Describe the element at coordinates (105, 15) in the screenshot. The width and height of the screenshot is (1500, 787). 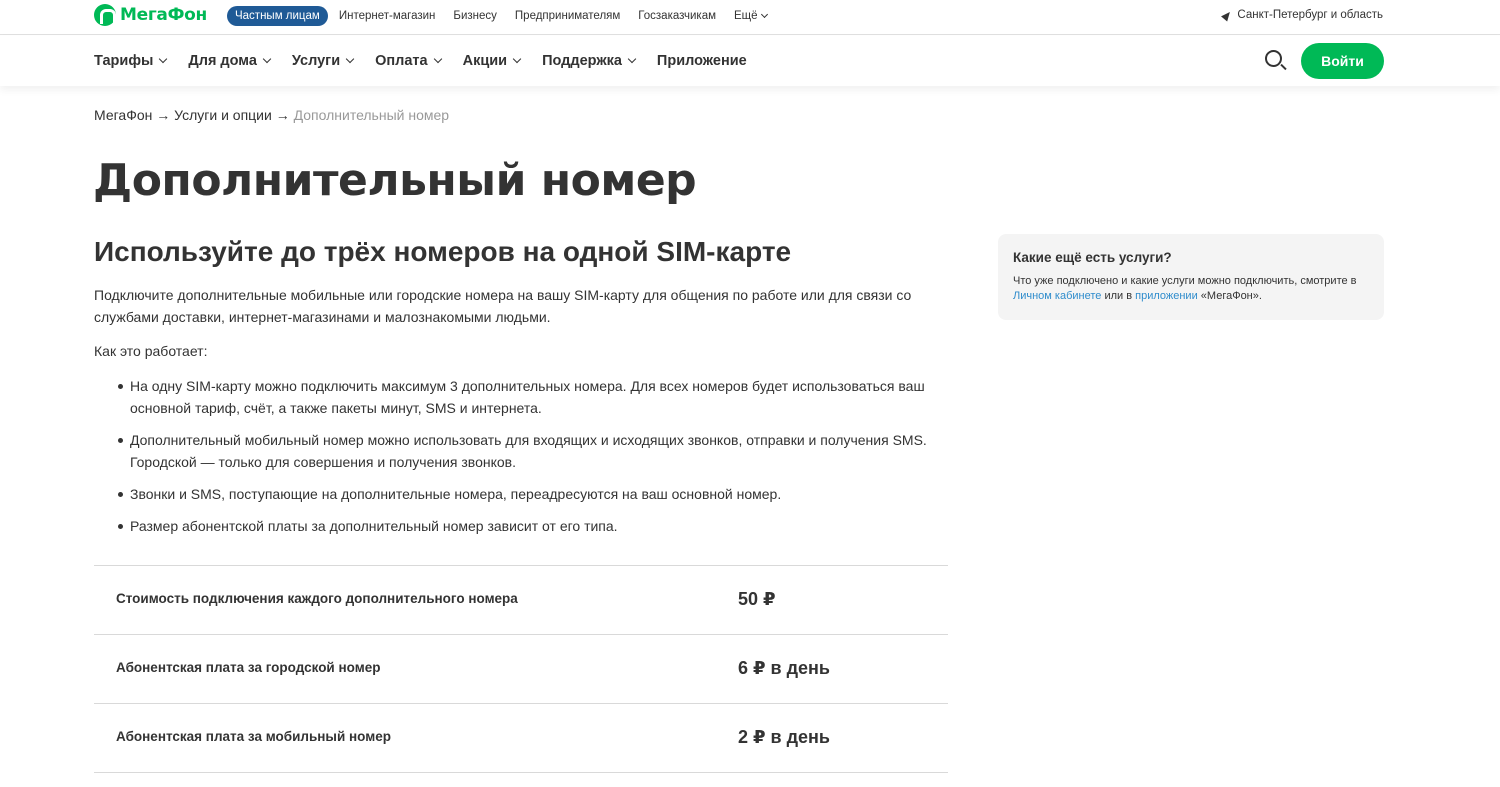
I see `megafon-logo-icon` at that location.